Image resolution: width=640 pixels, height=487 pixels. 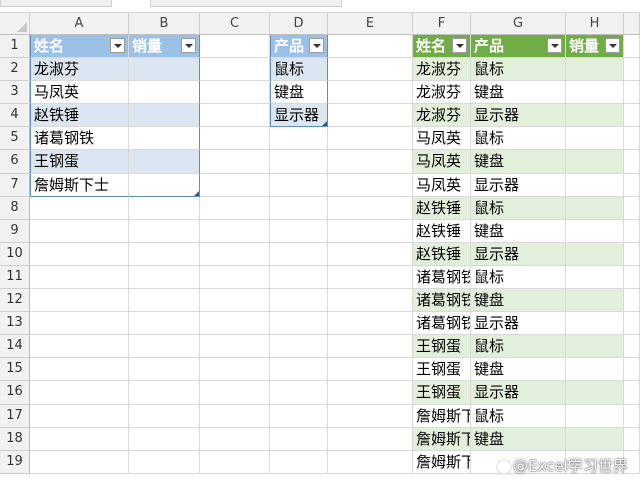 What do you see at coordinates (442, 277) in the screenshot?
I see `table3-name-cell: 诸葛钢铁` at bounding box center [442, 277].